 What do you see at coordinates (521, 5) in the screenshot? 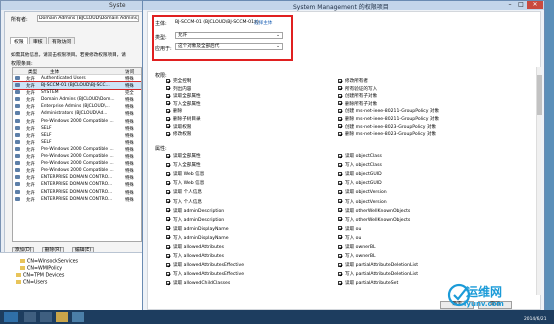
I see `maximize-icon: □` at bounding box center [521, 5].